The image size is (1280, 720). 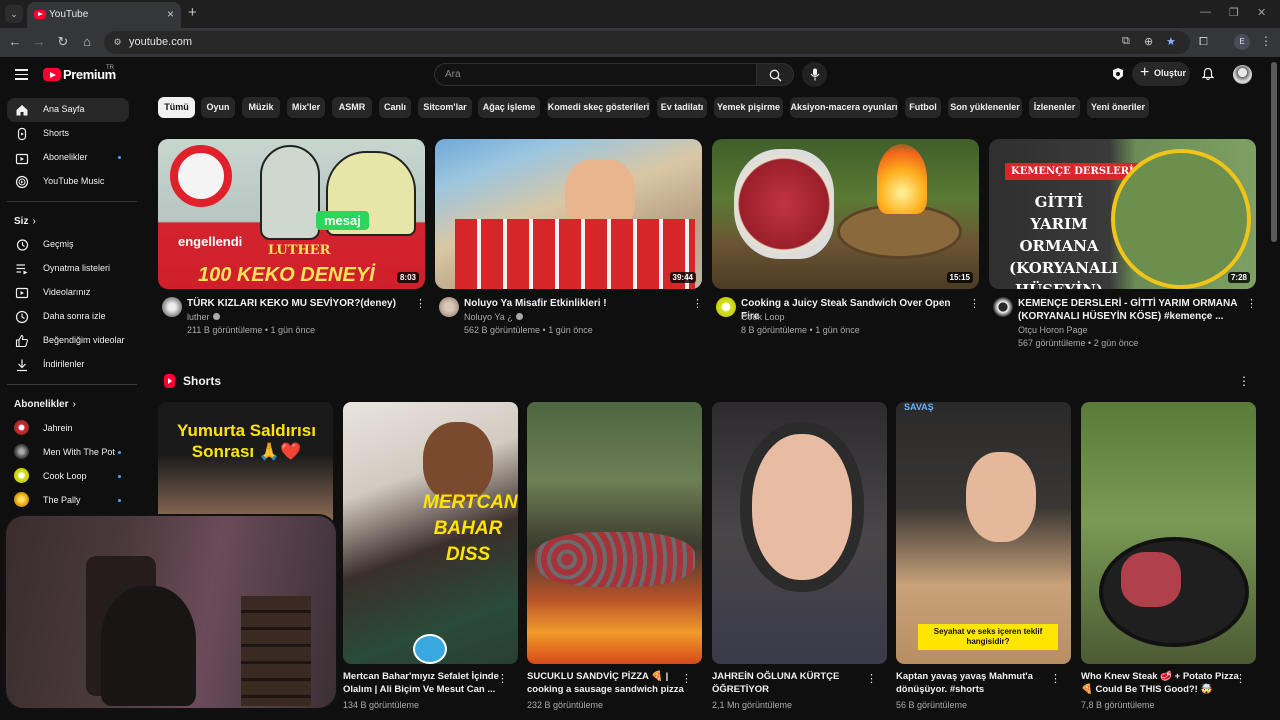 What do you see at coordinates (68, 245) in the screenshot?
I see `sidebar-item-history: Geçmiş` at bounding box center [68, 245].